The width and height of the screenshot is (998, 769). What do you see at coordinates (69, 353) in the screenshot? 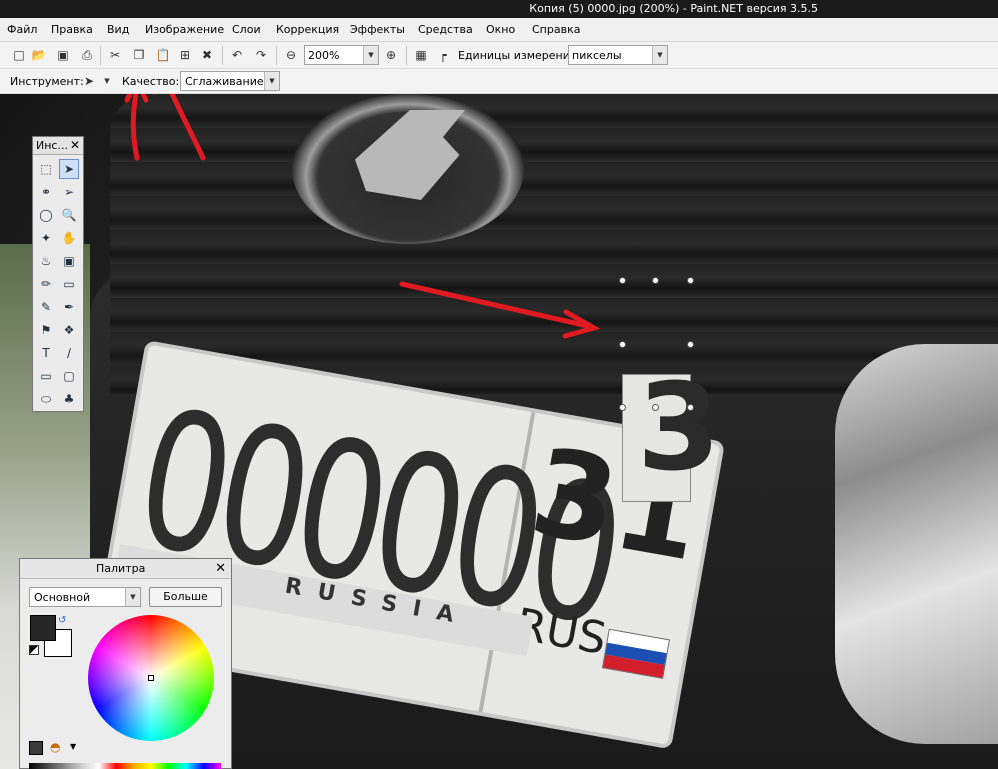
I see `line-curve-icon: ∕` at bounding box center [69, 353].